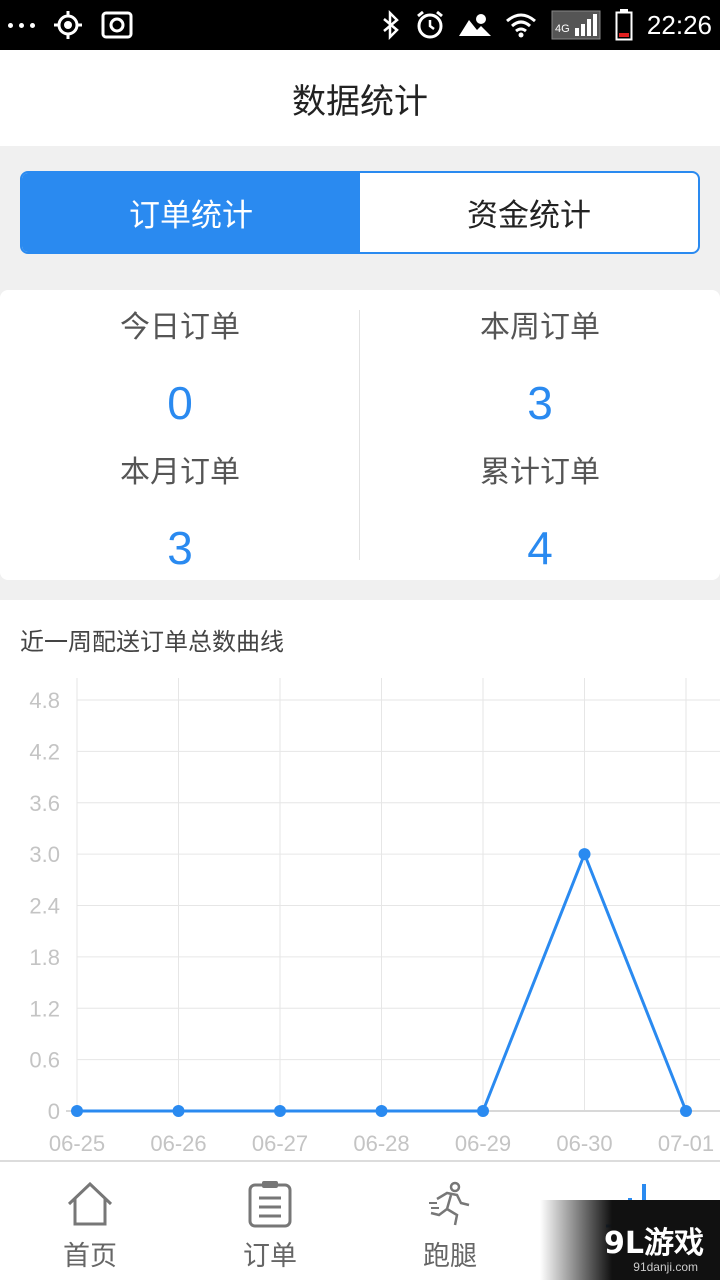 This screenshot has height=1280, width=720. What do you see at coordinates (429, 24) in the screenshot?
I see `alarm-icon` at bounding box center [429, 24].